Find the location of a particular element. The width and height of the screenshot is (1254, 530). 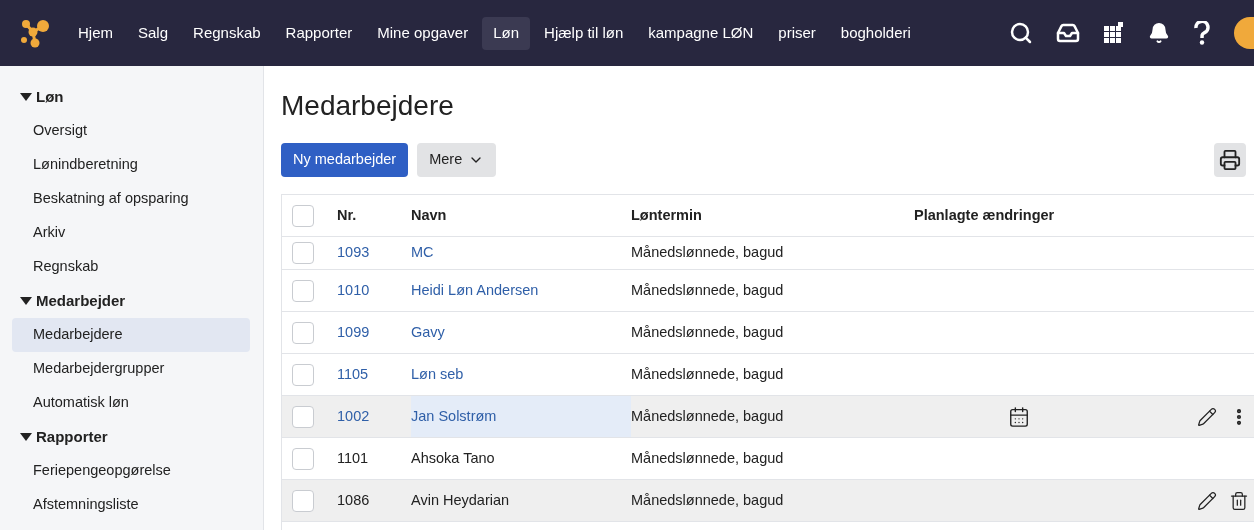

table-row: 1002 Jan Solstrøm Månedslønnede, bagud is located at coordinates (768, 417).